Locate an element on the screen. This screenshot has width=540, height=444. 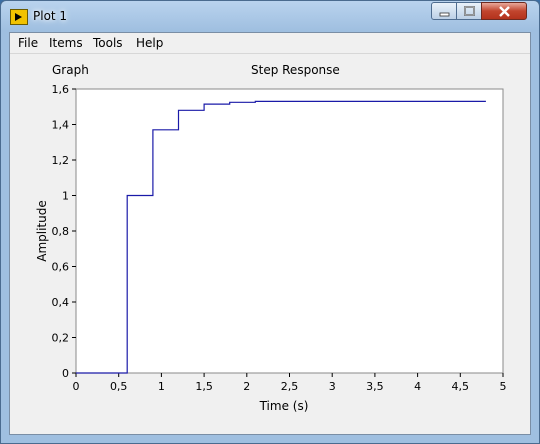
y-tick-label: 0,6 is located at coordinates (61, 267).